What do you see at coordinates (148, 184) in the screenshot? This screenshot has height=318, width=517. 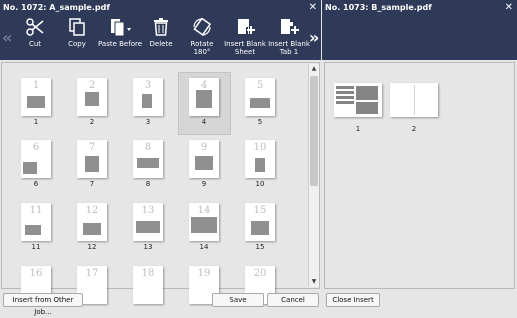 I see `page-number-label: 8` at bounding box center [148, 184].